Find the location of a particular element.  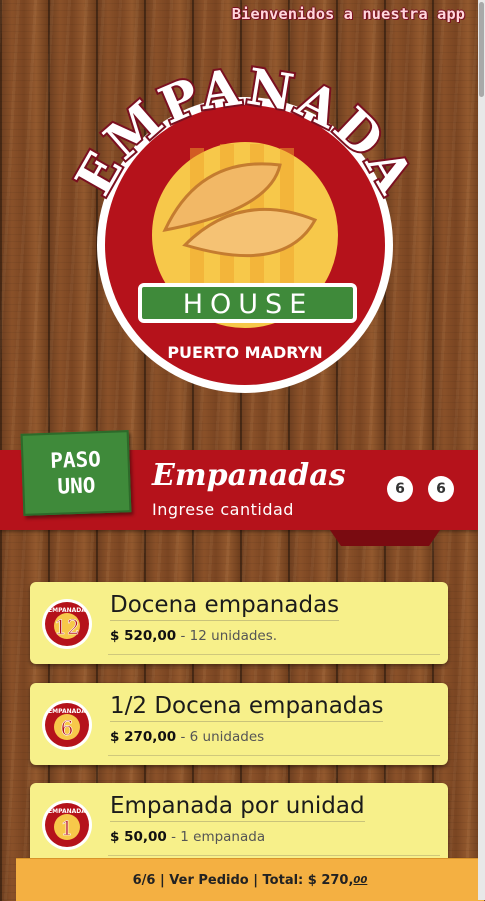

step-subtitle: Ingrese cantidad is located at coordinates (223, 509).